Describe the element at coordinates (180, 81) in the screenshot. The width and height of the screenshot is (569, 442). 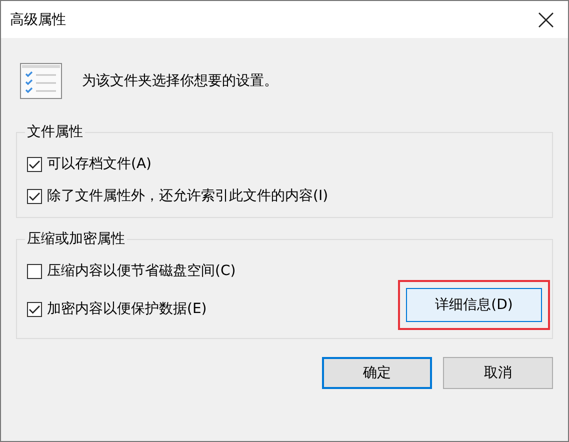
I see `intro-text: 为该文件夹选择你想要的设置。` at that location.